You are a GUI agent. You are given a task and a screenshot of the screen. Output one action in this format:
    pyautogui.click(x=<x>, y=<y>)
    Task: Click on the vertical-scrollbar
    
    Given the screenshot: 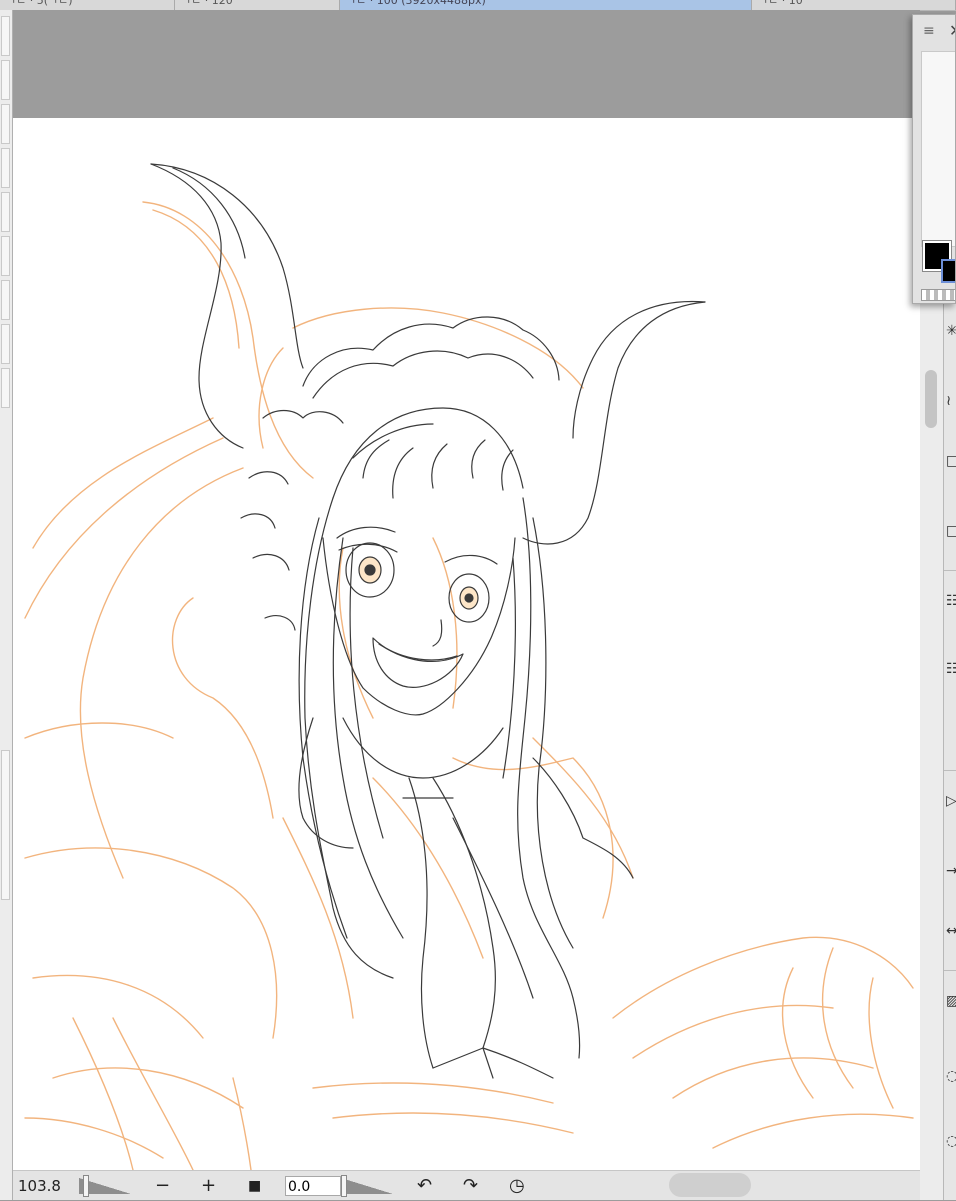 What is the action you would take?
    pyautogui.click(x=931, y=750)
    